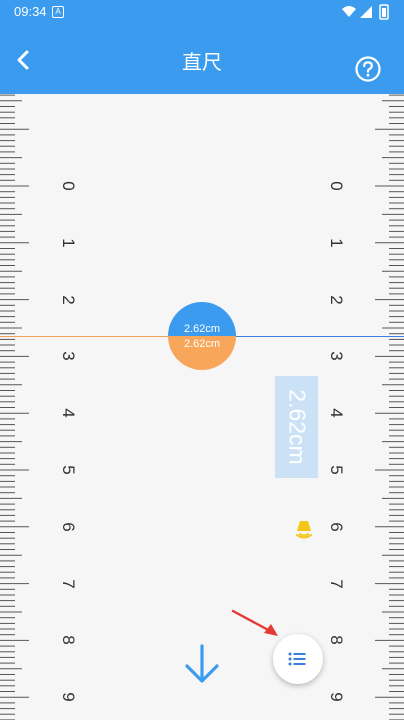 The height and width of the screenshot is (720, 404). I want to click on vertical-measurement: 2.62cm, so click(296, 427).